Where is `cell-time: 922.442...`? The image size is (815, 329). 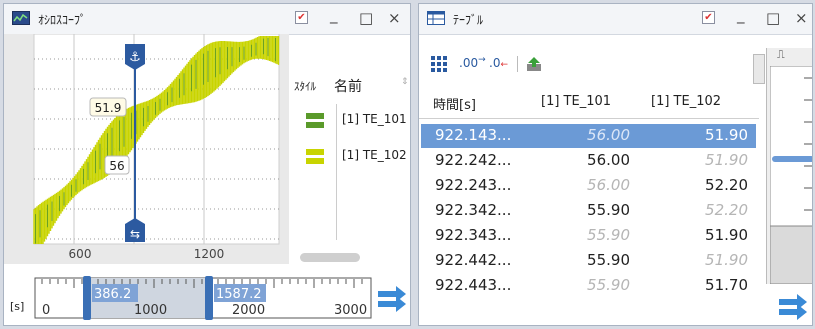
cell-time: 922.442... is located at coordinates (473, 260).